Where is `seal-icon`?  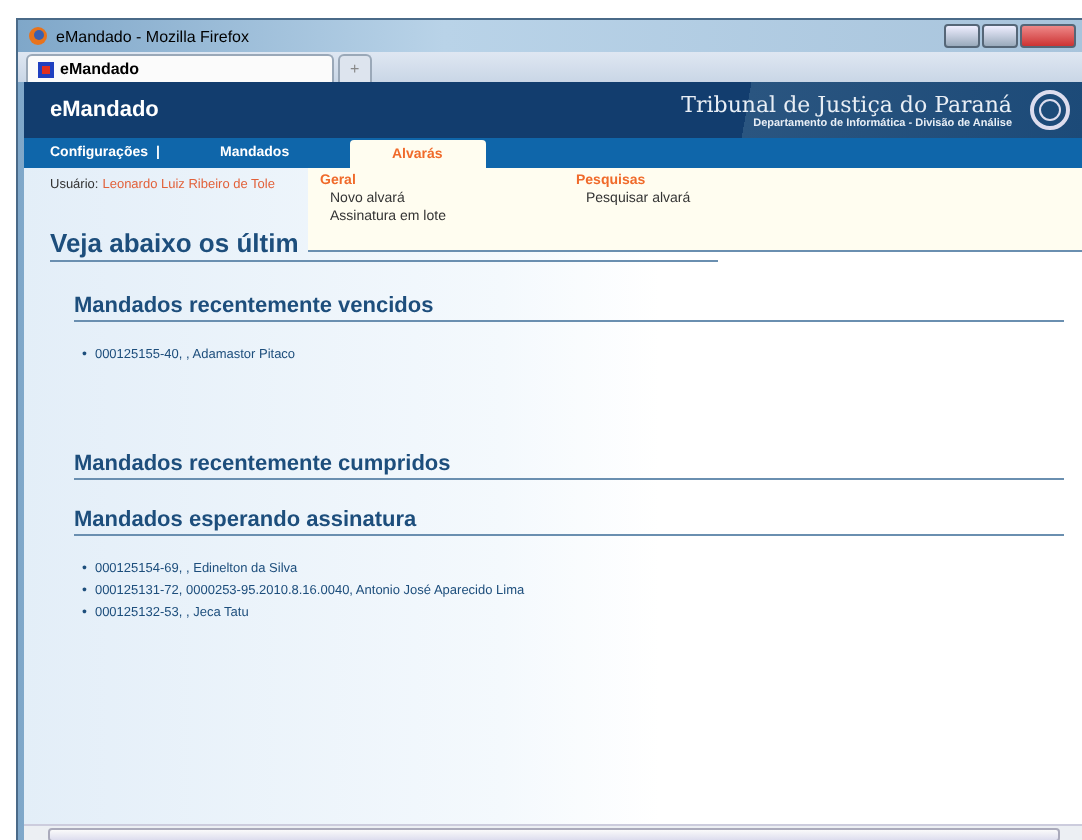
seal-icon is located at coordinates (1050, 110).